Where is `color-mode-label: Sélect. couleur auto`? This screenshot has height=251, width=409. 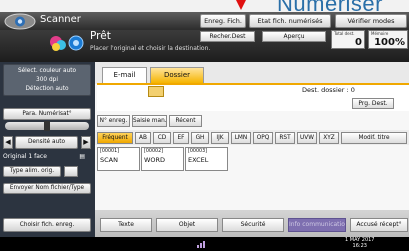 color-mode-label: Sélect. couleur auto is located at coordinates (47, 71).